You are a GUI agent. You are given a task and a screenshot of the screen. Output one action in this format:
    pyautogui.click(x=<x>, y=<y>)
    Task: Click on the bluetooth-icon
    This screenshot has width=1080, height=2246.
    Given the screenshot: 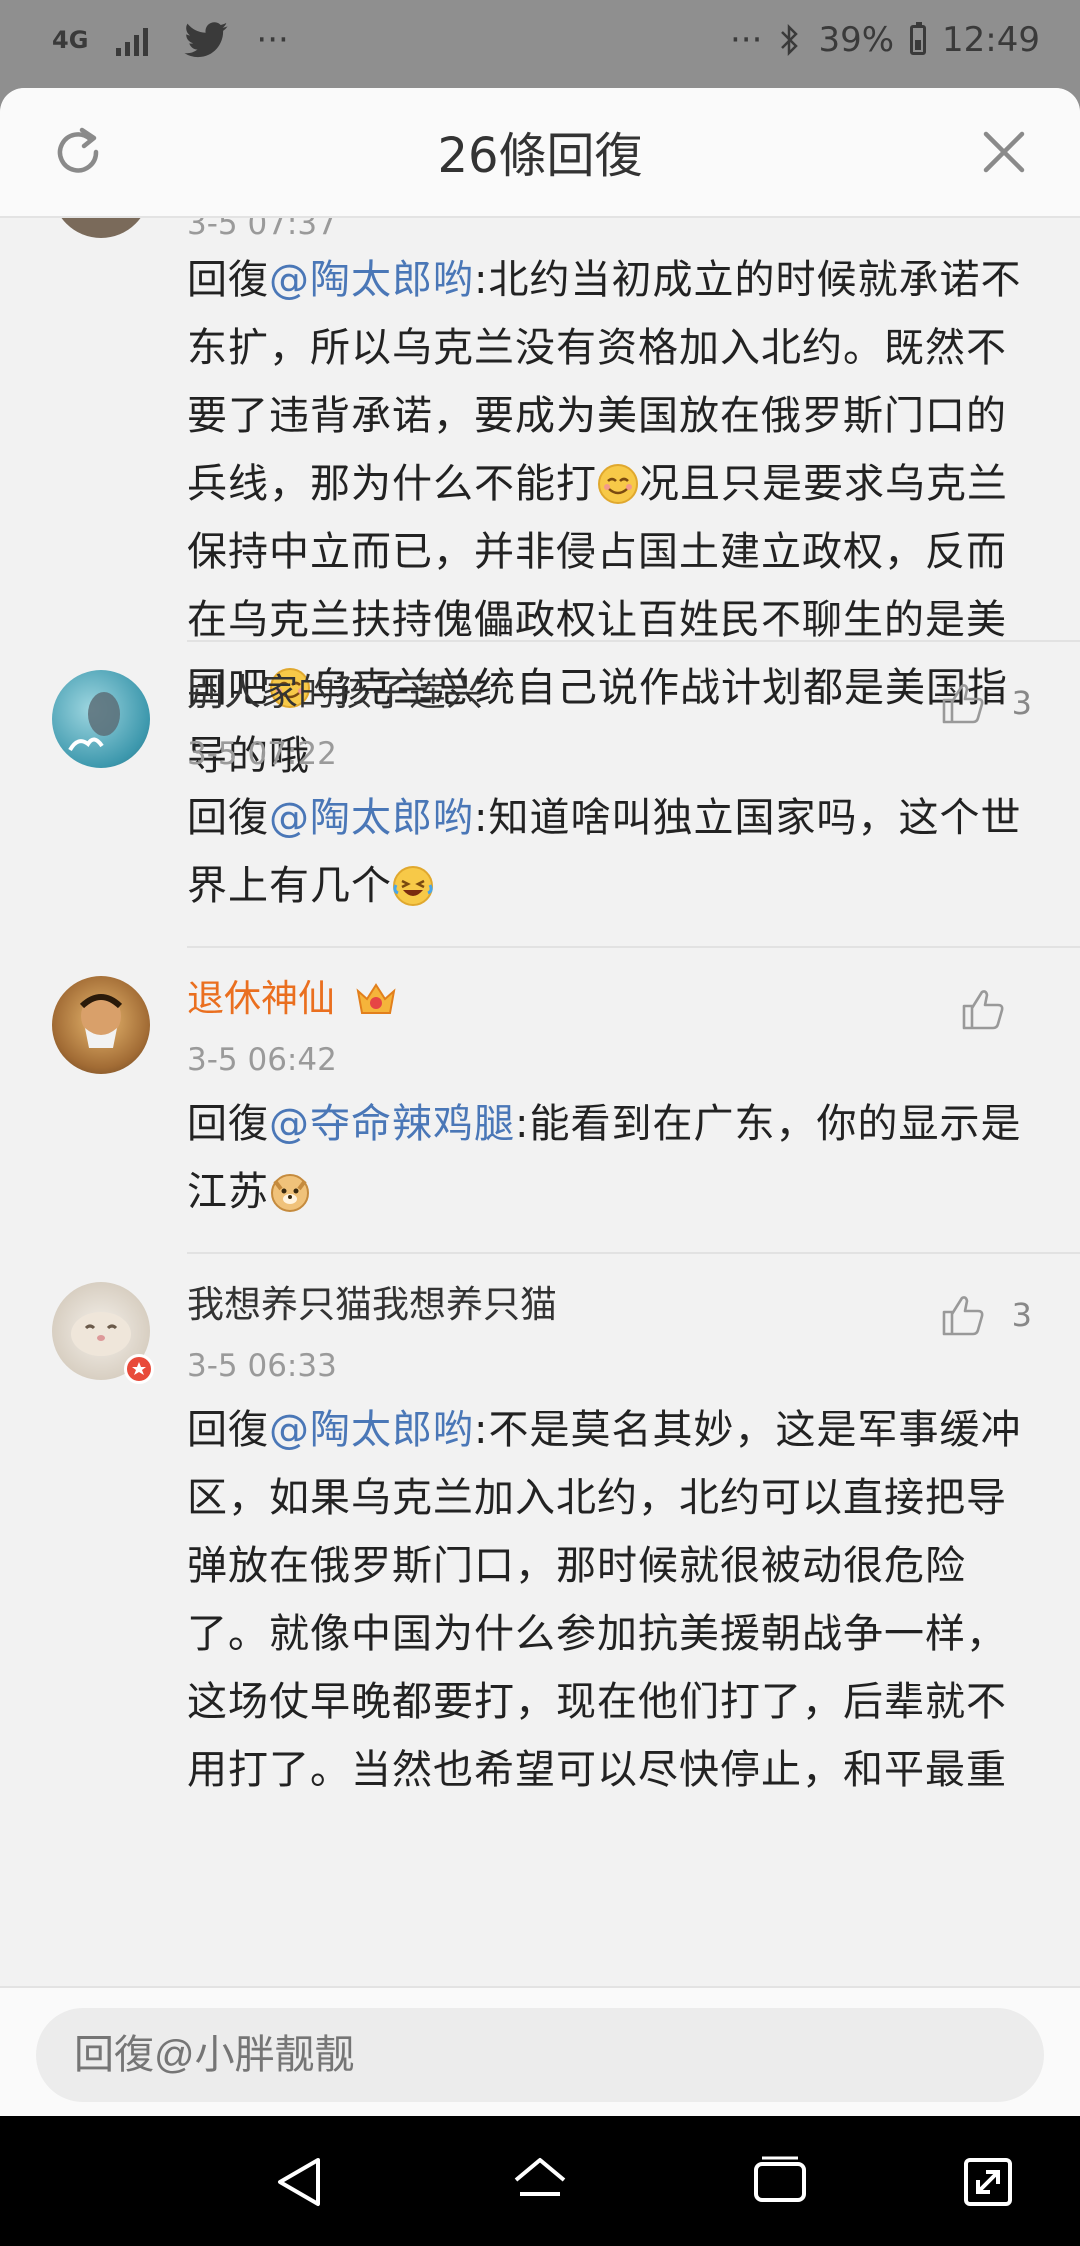 What is the action you would take?
    pyautogui.click(x=790, y=40)
    